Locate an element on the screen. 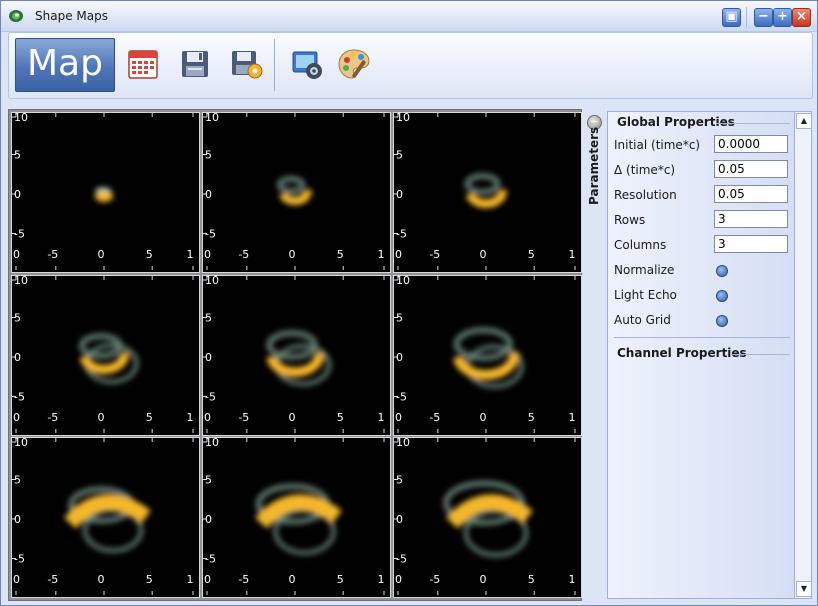  calendar-icon is located at coordinates (143, 64).